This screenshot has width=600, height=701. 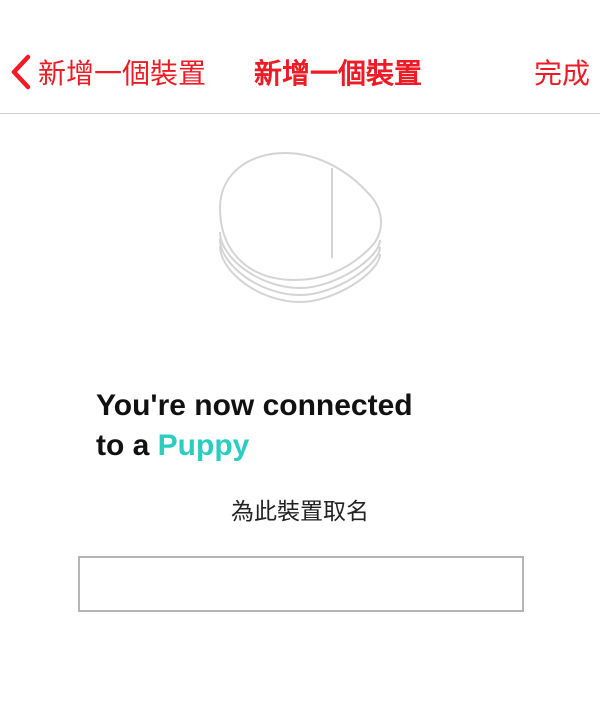 What do you see at coordinates (338, 73) in the screenshot?
I see `page-title: 新增一個裝置` at bounding box center [338, 73].